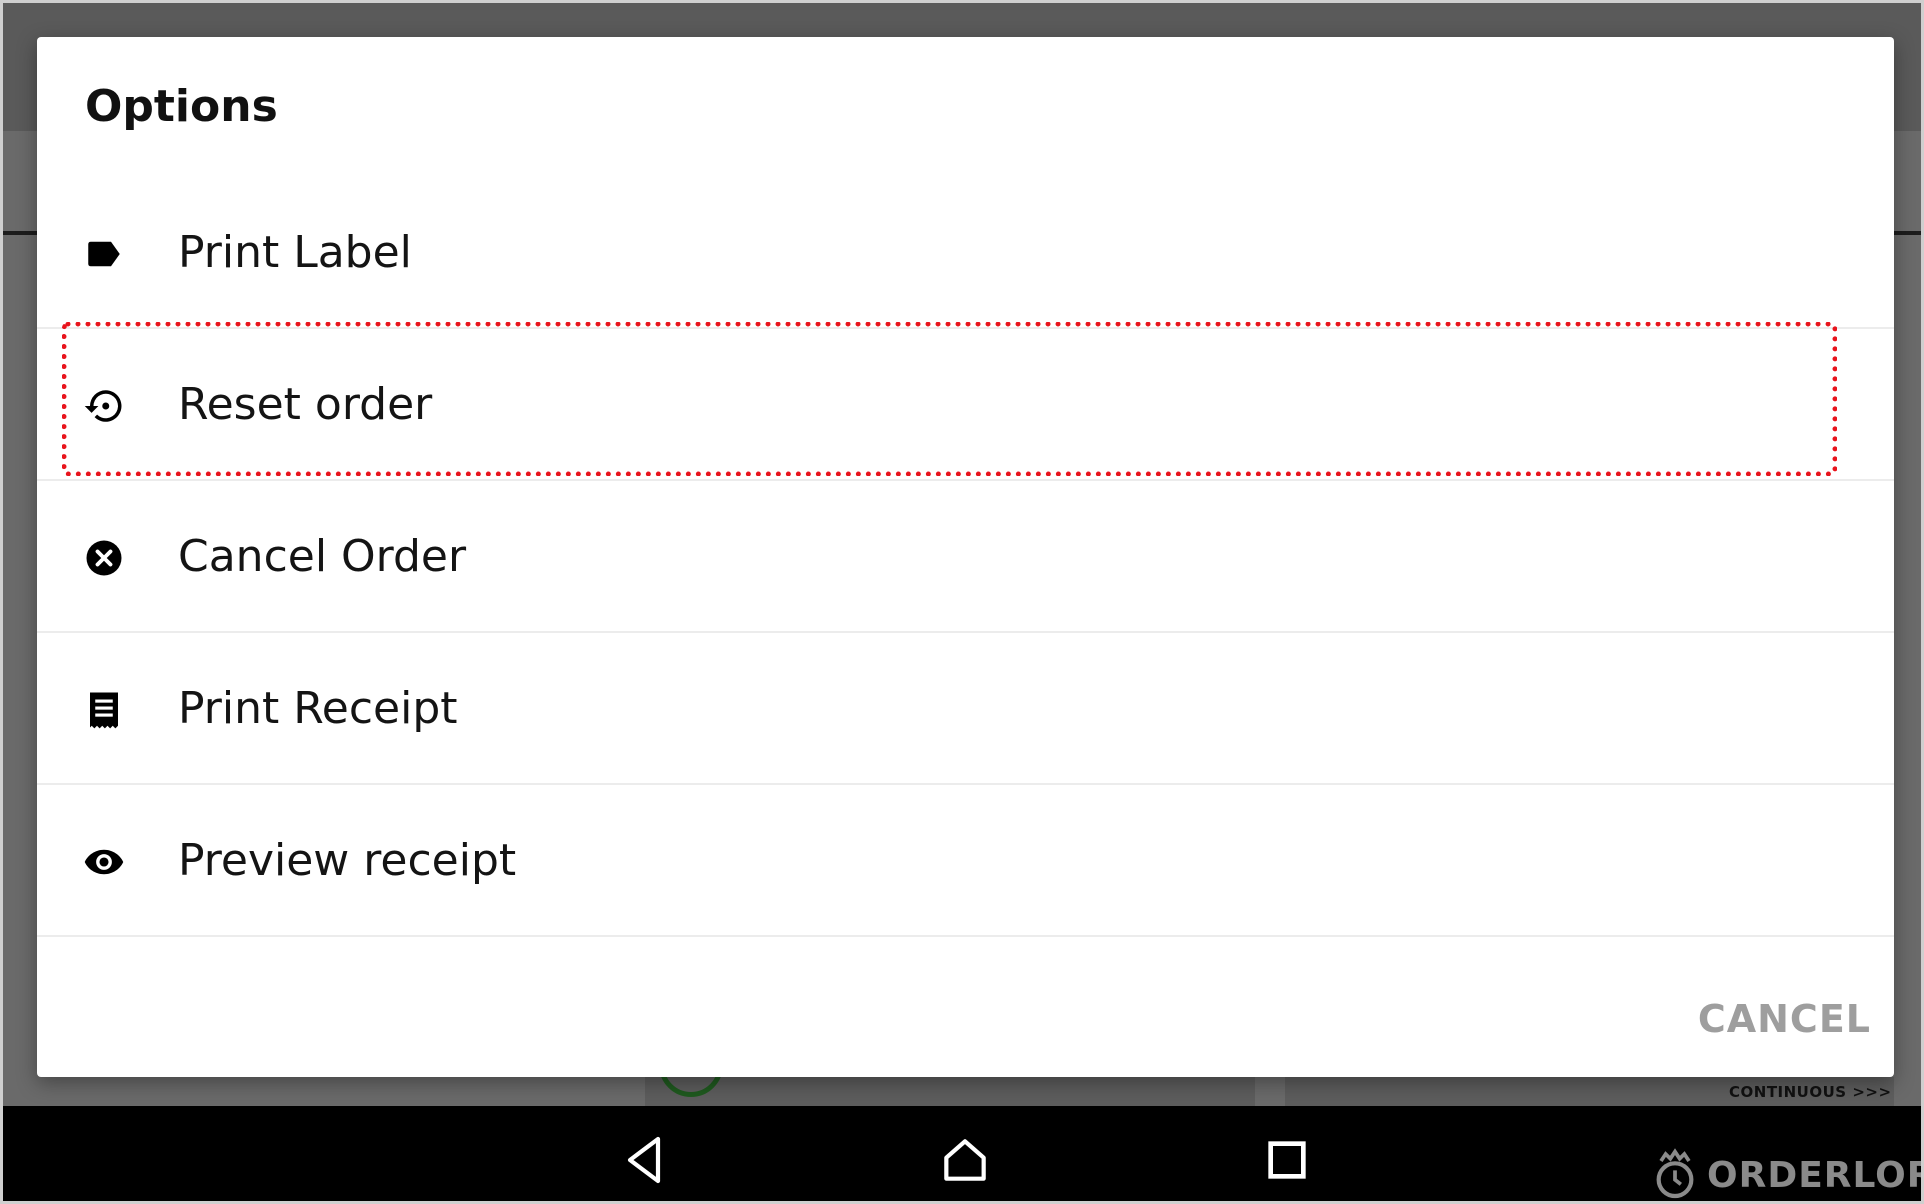 This screenshot has height=1204, width=1924. Describe the element at coordinates (965, 861) in the screenshot. I see `option-preview-receipt: Preview receipt` at that location.